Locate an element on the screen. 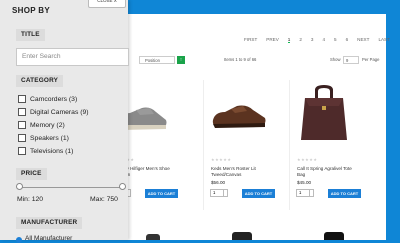  category-option-televisions: Televisions (1) is located at coordinates (45, 151).